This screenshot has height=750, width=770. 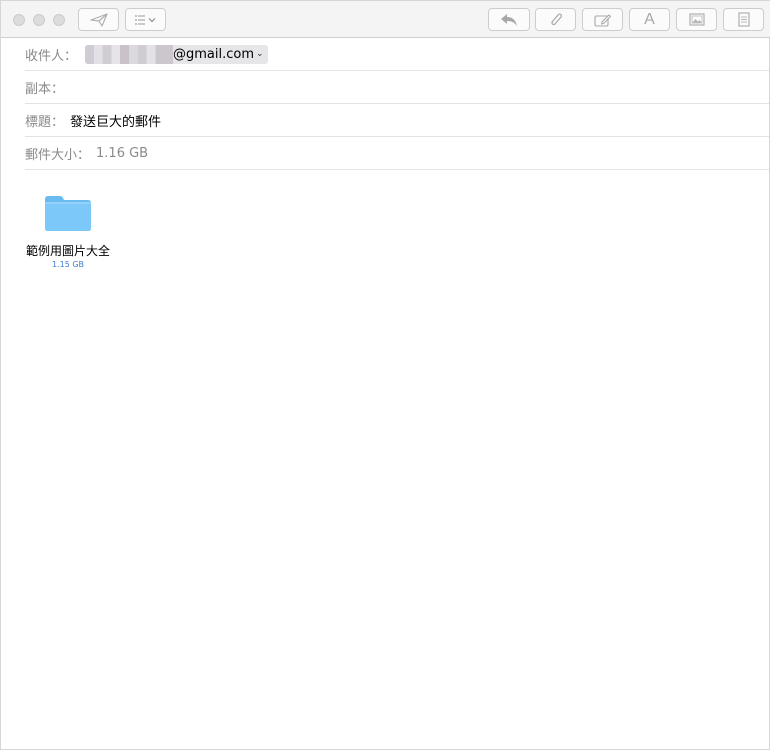 I want to click on redacted-username, so click(x=129, y=54).